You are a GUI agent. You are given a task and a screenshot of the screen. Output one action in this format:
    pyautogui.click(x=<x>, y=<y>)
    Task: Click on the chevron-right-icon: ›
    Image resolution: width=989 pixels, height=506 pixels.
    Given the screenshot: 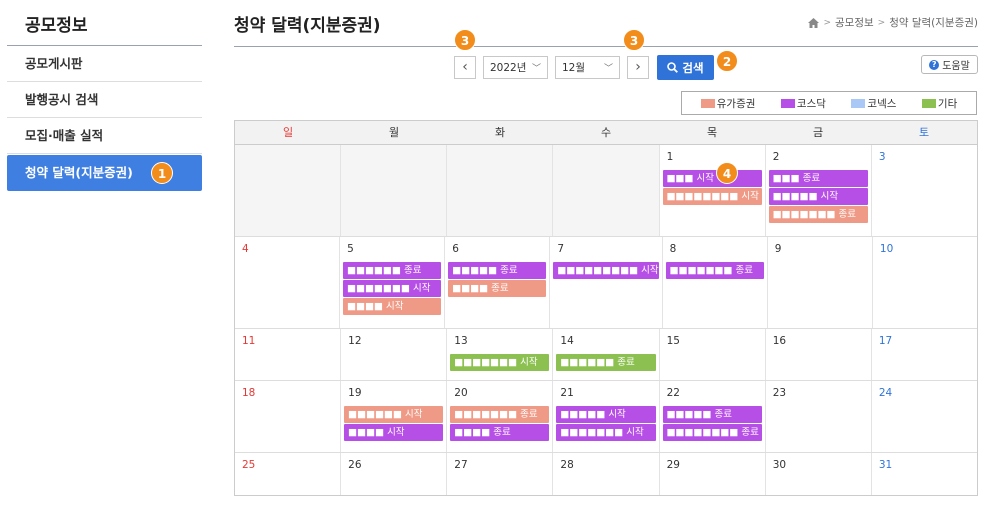 What is the action you would take?
    pyautogui.click(x=638, y=67)
    